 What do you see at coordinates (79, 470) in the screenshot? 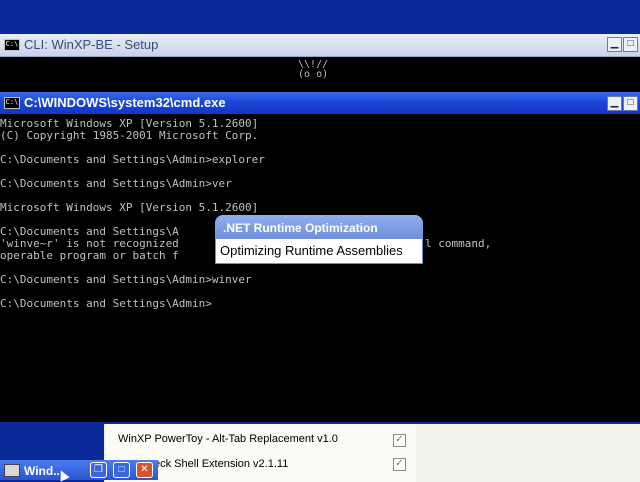
I see `minimized-window-bar: Wind... ❐ □ ✕` at bounding box center [79, 470].